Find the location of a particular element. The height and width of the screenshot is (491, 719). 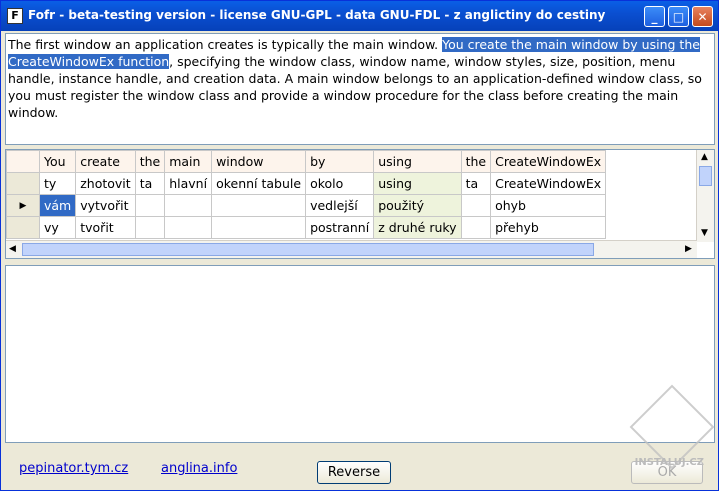

grid-cell: z druhé ruky is located at coordinates (417, 227).